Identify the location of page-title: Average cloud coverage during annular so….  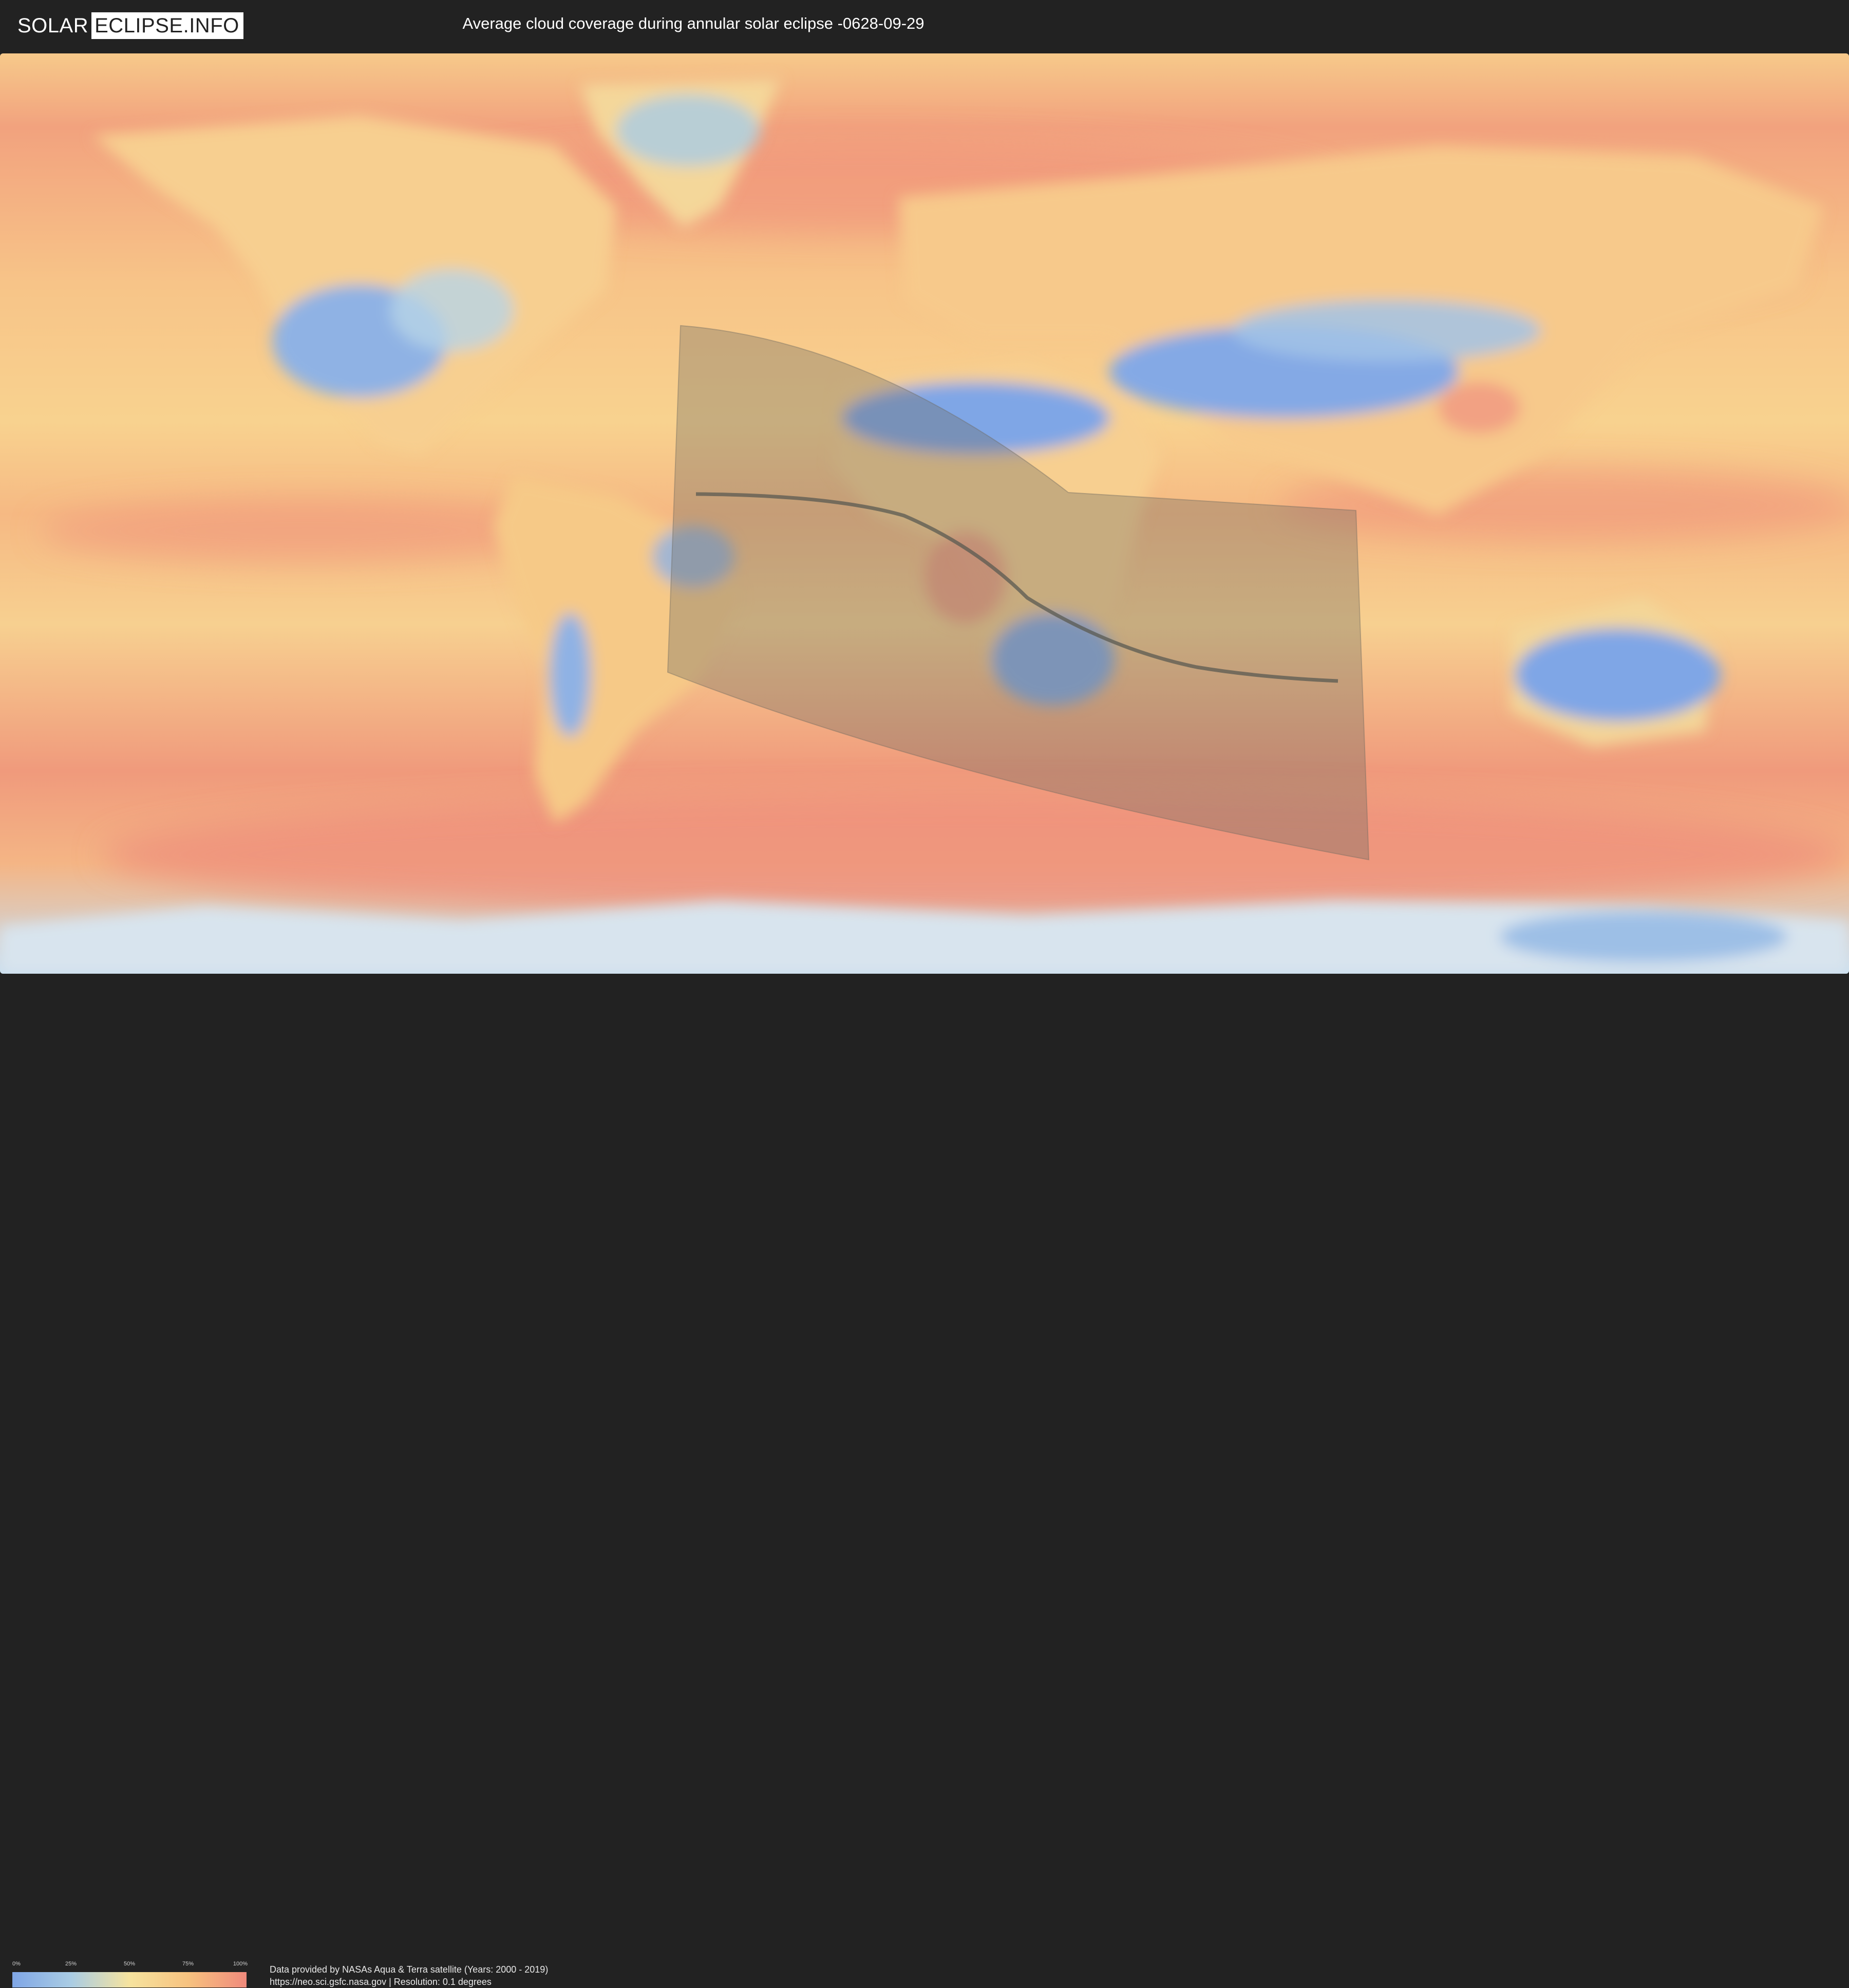
(693, 23).